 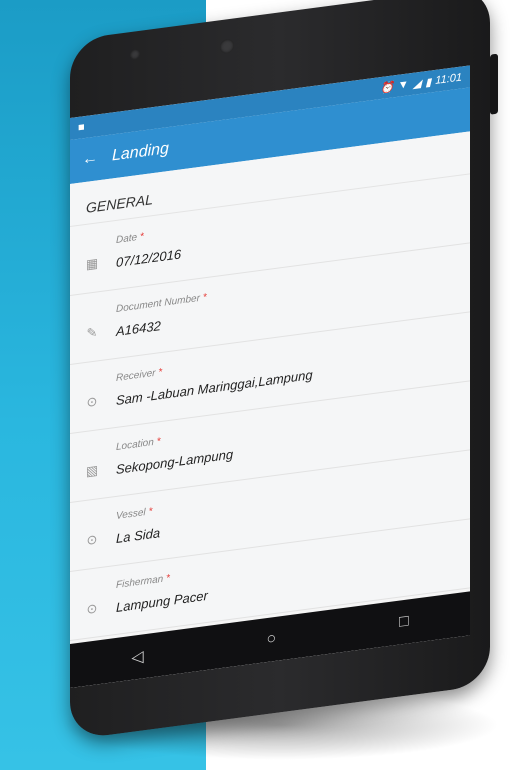 What do you see at coordinates (387, 87) in the screenshot?
I see `alarm-icon: ⏰` at bounding box center [387, 87].